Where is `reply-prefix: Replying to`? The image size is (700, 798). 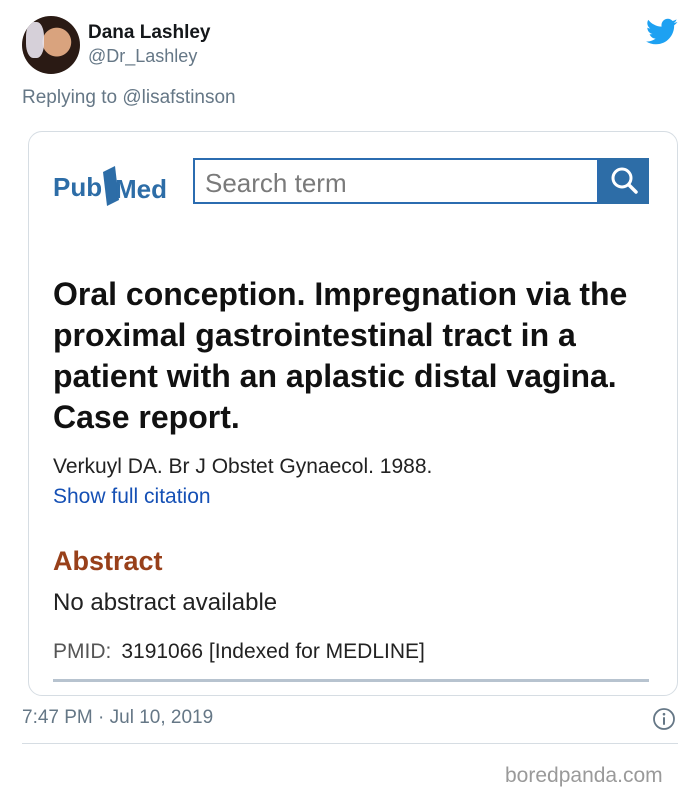 reply-prefix: Replying to is located at coordinates (70, 97).